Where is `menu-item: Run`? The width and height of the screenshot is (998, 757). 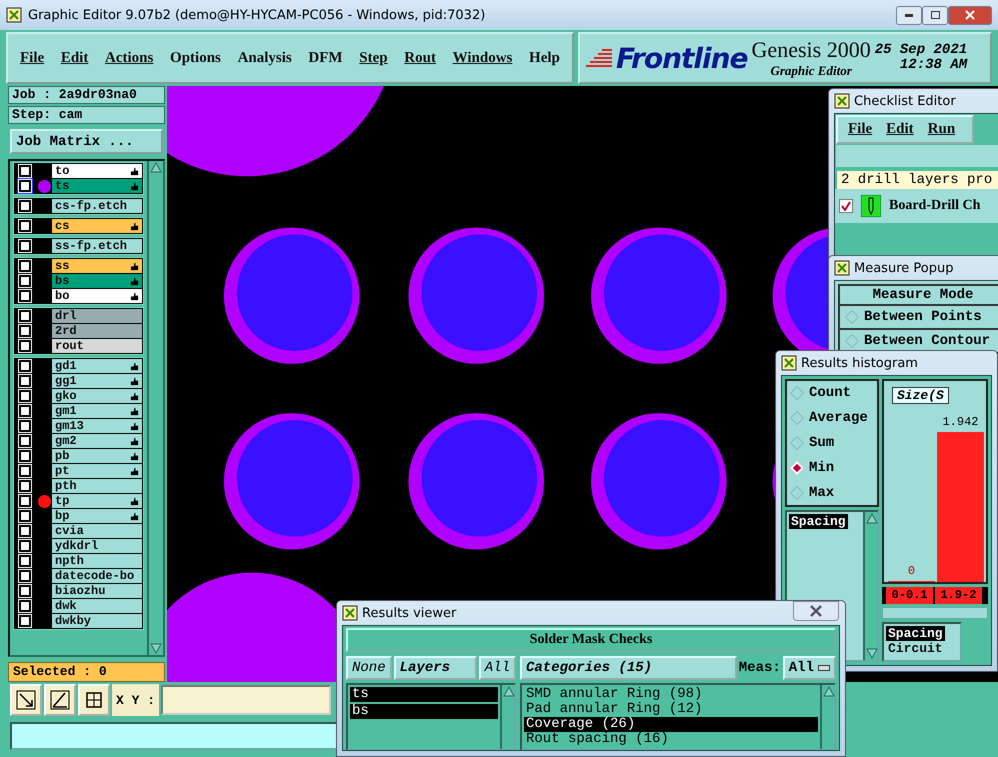
menu-item: Run is located at coordinates (942, 129).